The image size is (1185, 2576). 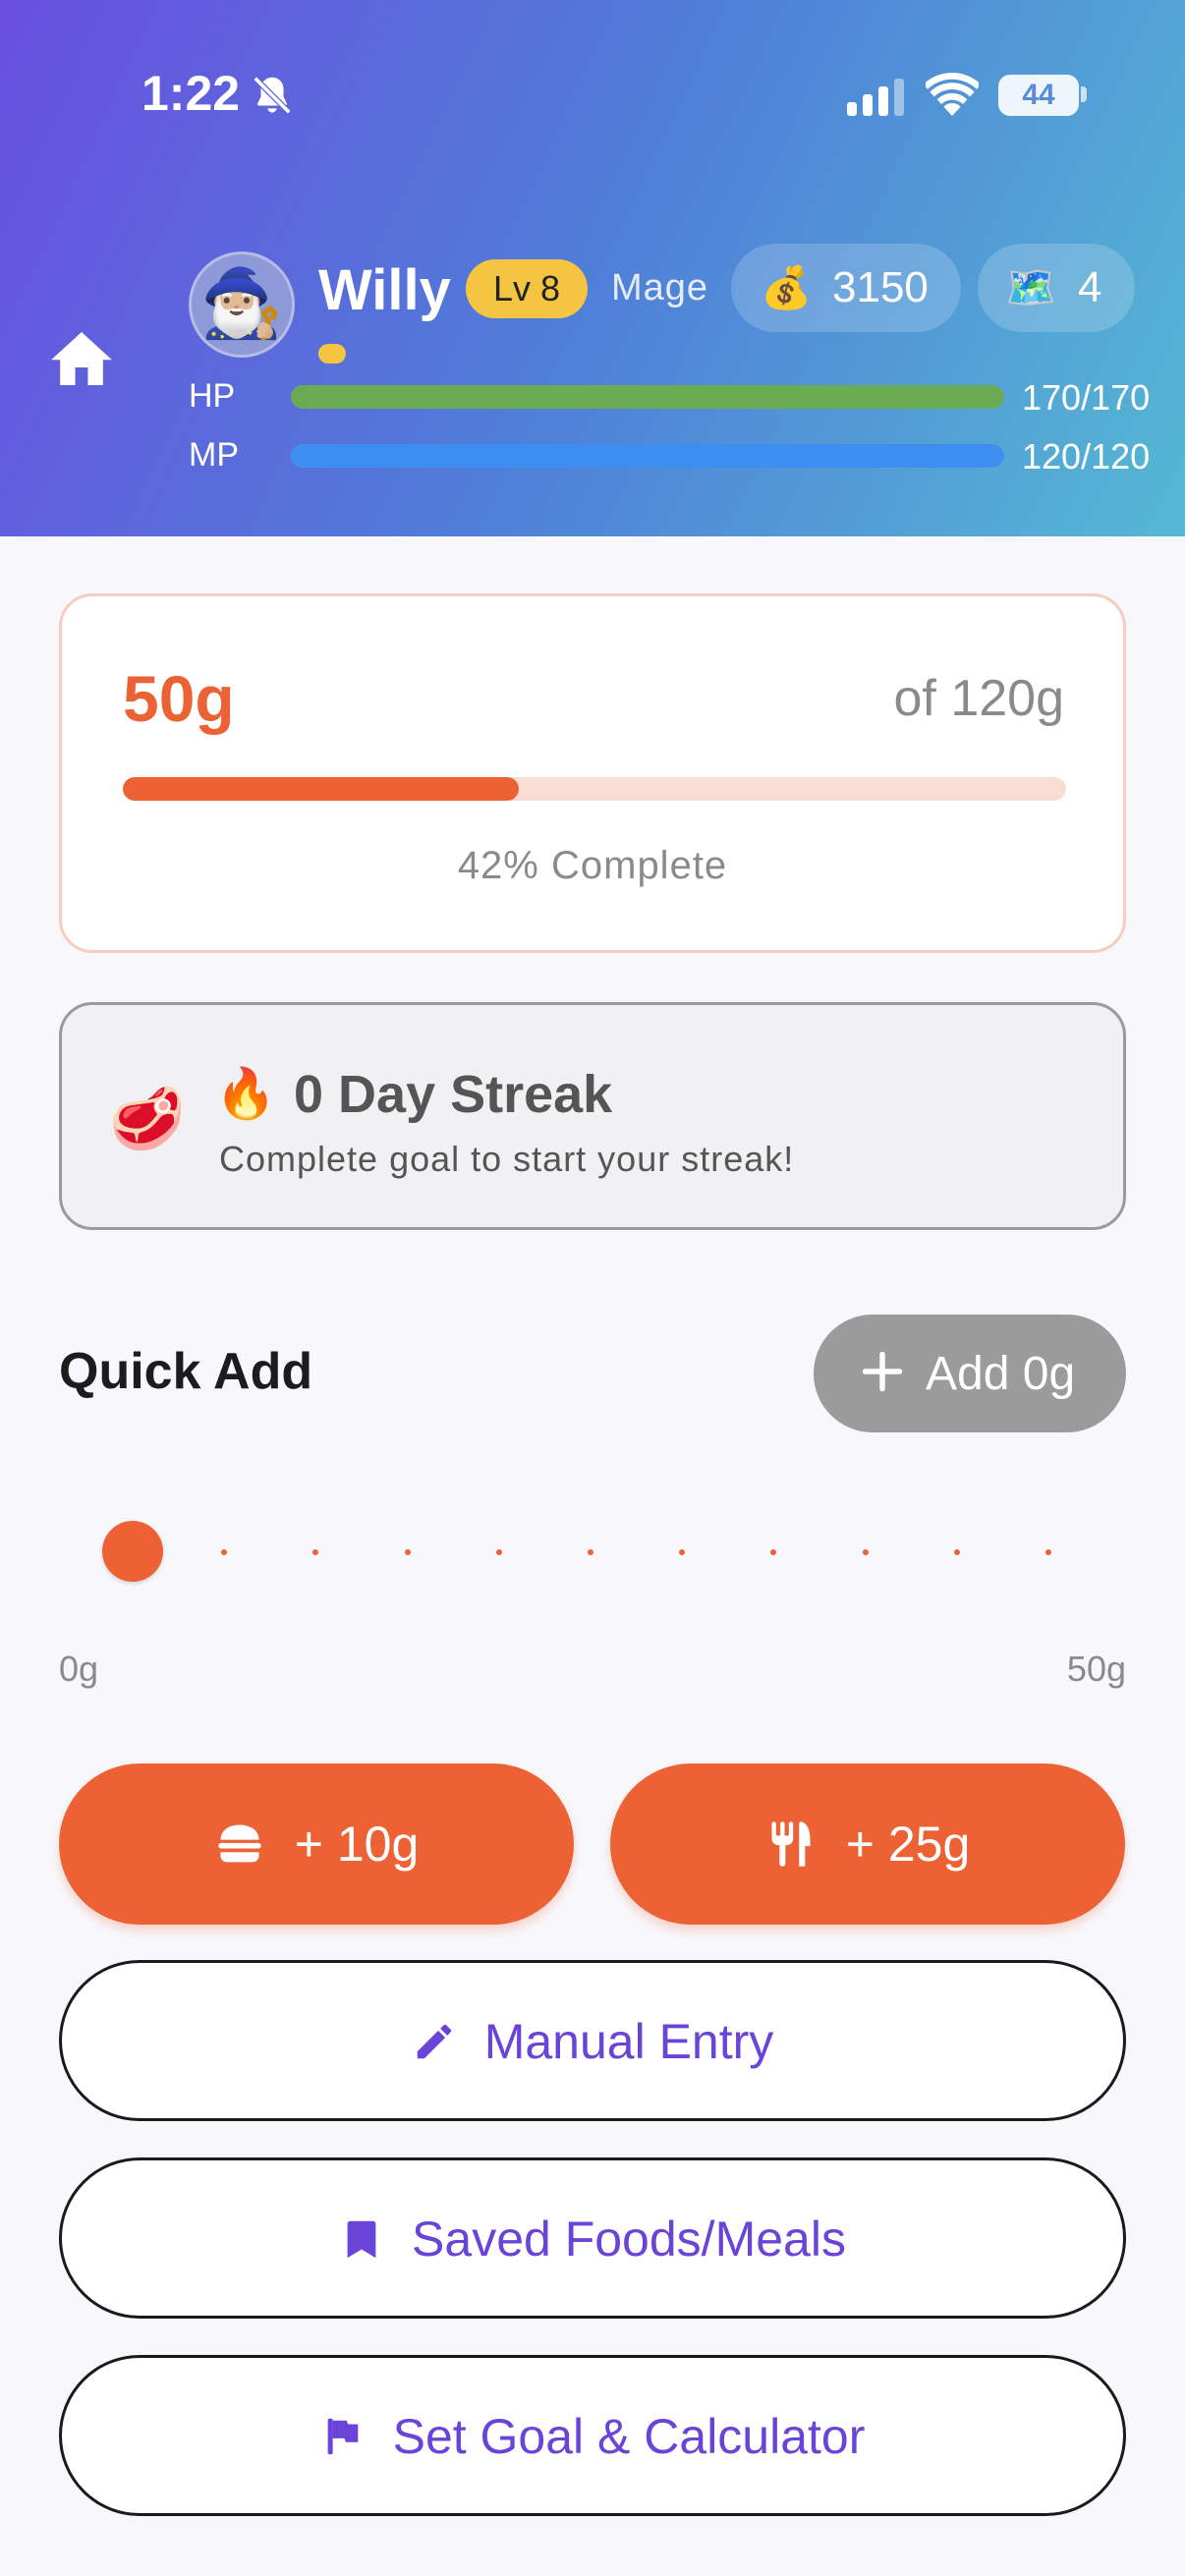 What do you see at coordinates (179, 698) in the screenshot?
I see `goal-current: 50g` at bounding box center [179, 698].